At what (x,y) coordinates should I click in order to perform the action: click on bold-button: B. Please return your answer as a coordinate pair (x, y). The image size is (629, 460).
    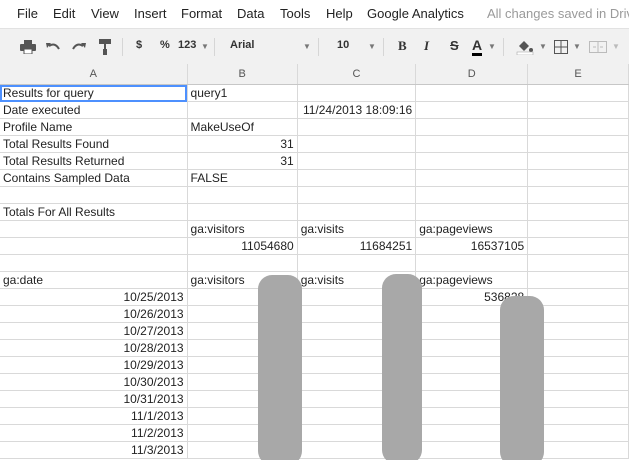
    Looking at the image, I should click on (402, 47).